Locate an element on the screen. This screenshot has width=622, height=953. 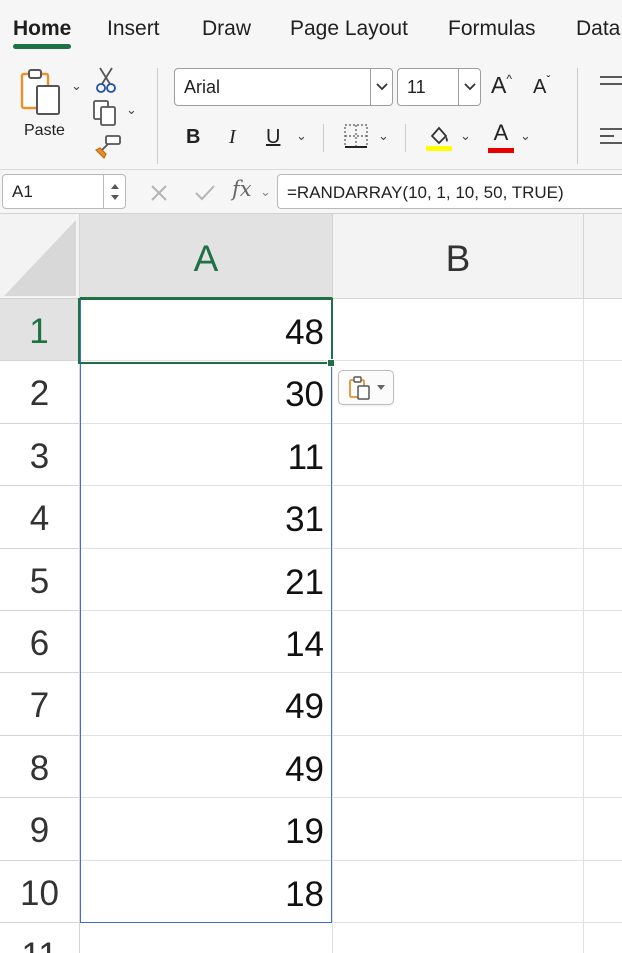
tab-home: Home is located at coordinates (42, 29).